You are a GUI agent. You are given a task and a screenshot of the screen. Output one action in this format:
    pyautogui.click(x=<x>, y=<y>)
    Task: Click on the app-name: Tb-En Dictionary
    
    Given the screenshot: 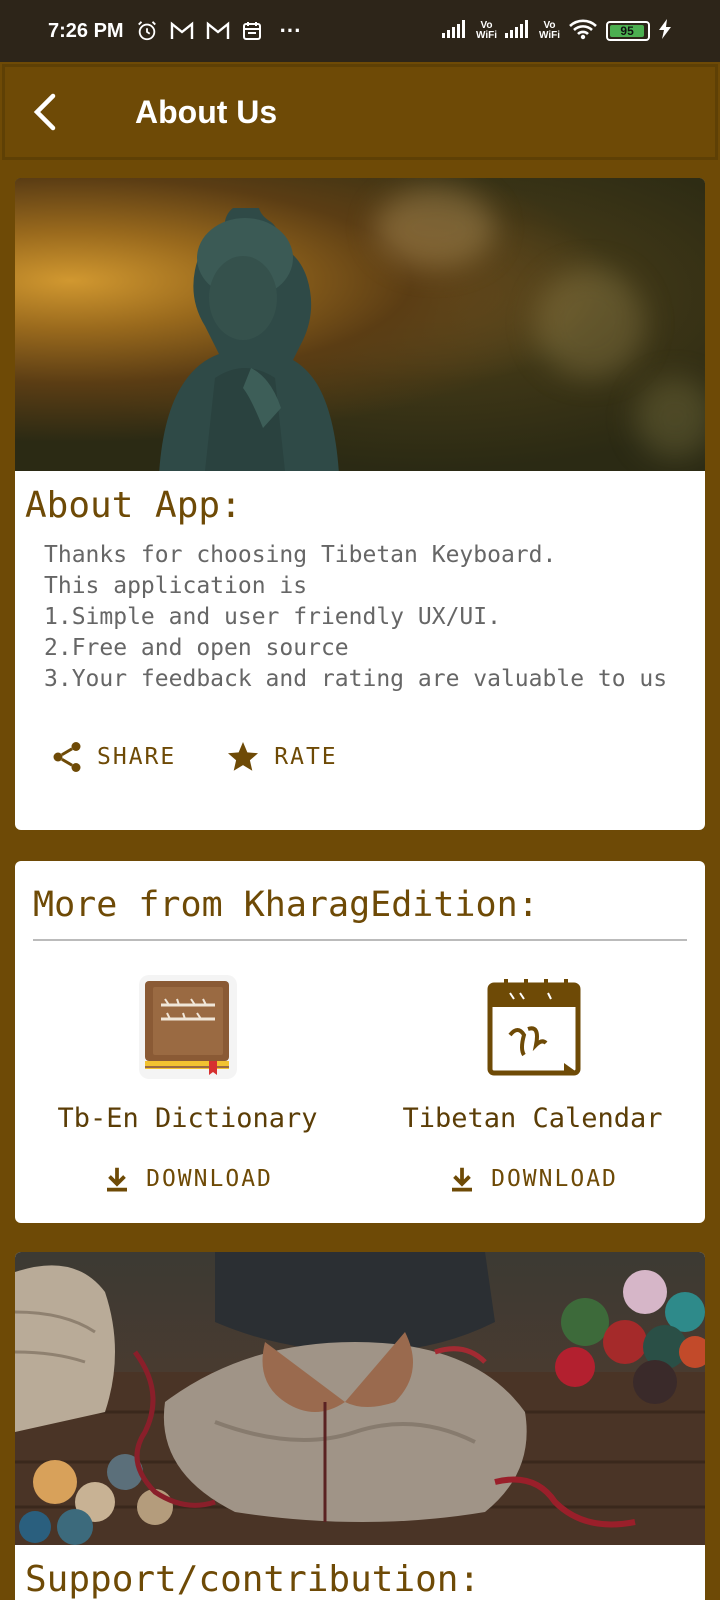 What is the action you would take?
    pyautogui.click(x=187, y=1118)
    